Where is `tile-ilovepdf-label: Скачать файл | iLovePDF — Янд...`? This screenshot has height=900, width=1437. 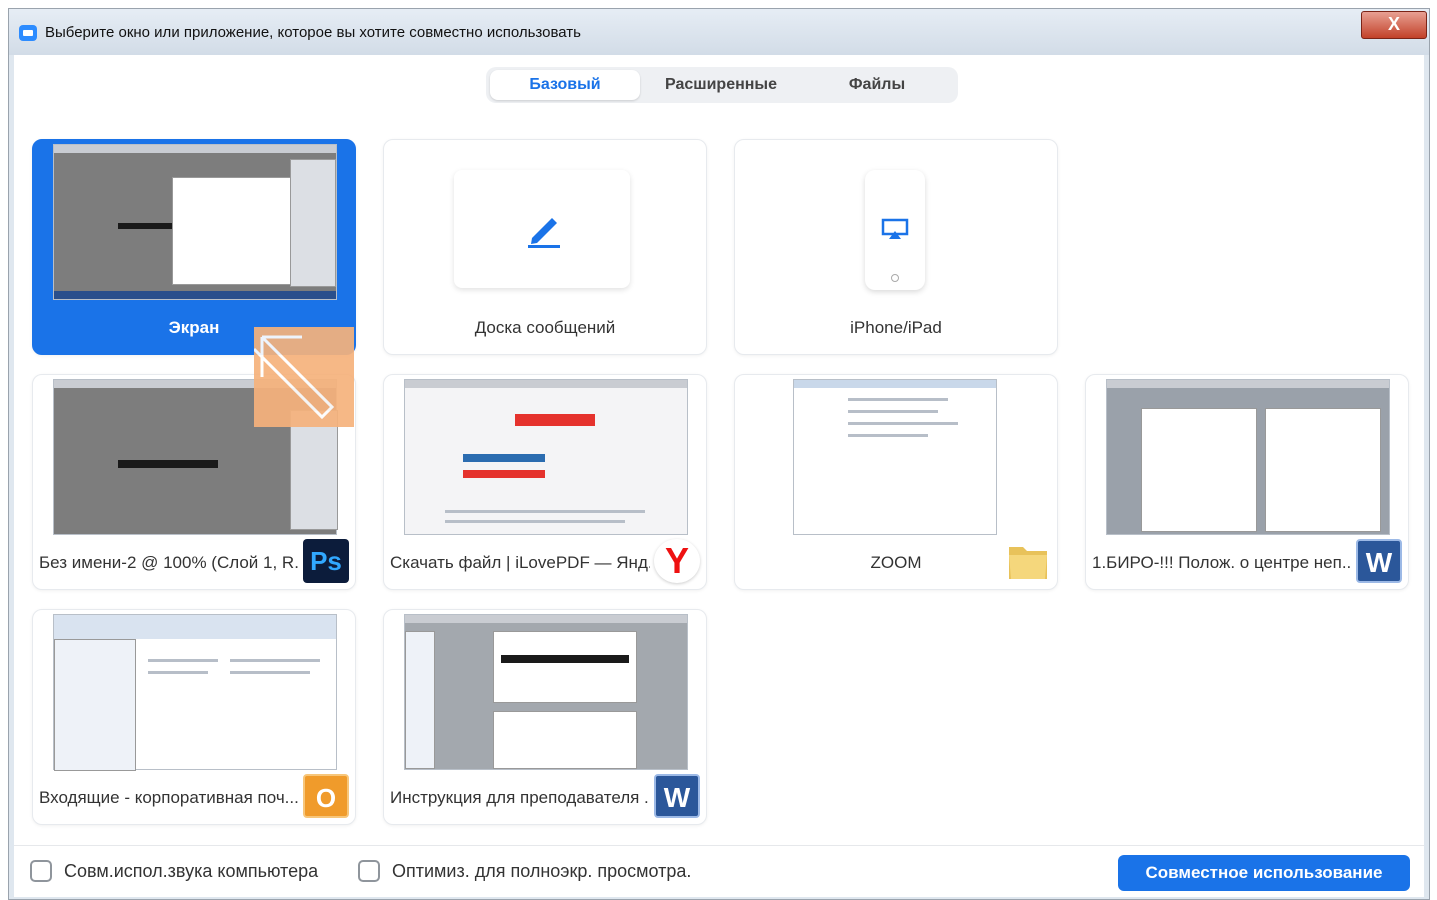
tile-ilovepdf-label: Скачать файл | iLovePDF — Янд... is located at coordinates (520, 562).